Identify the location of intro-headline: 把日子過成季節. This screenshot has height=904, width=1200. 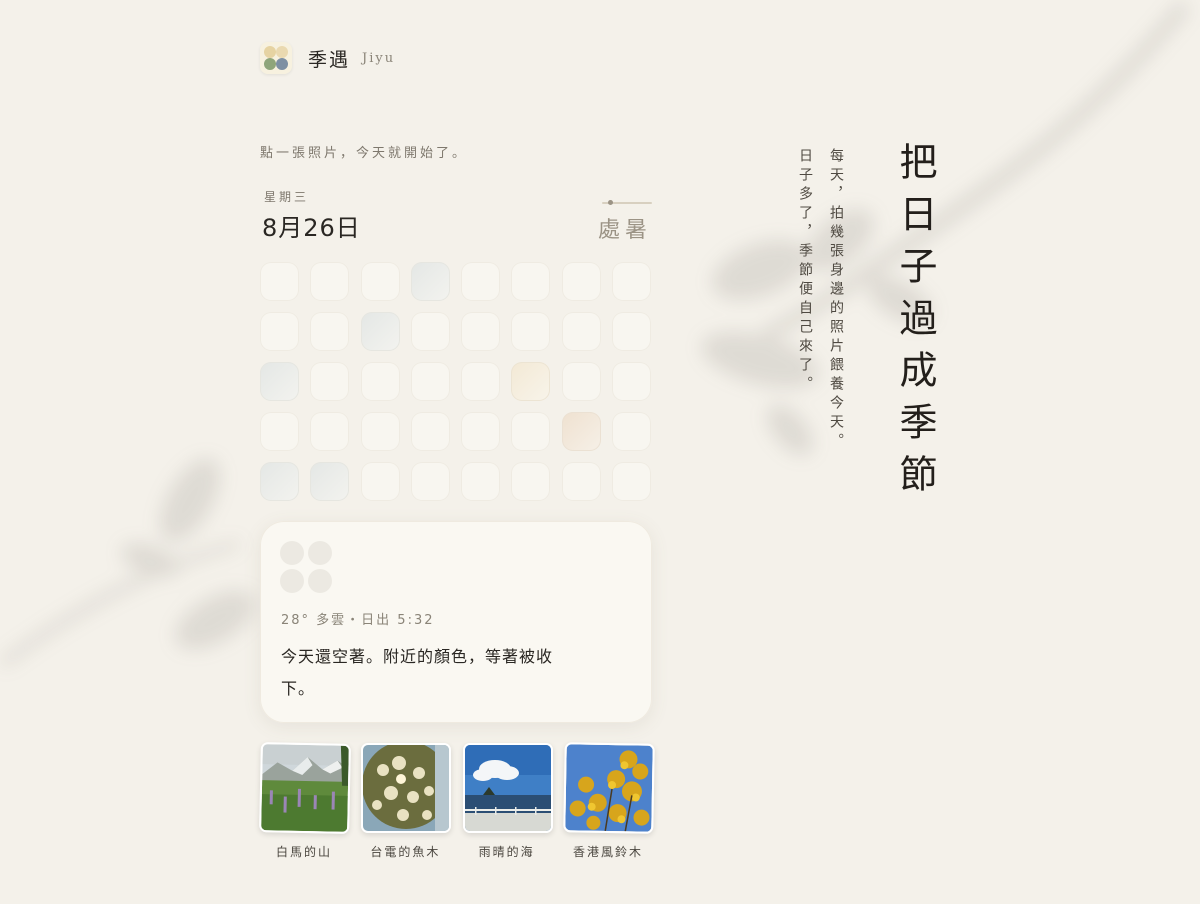
(915, 324).